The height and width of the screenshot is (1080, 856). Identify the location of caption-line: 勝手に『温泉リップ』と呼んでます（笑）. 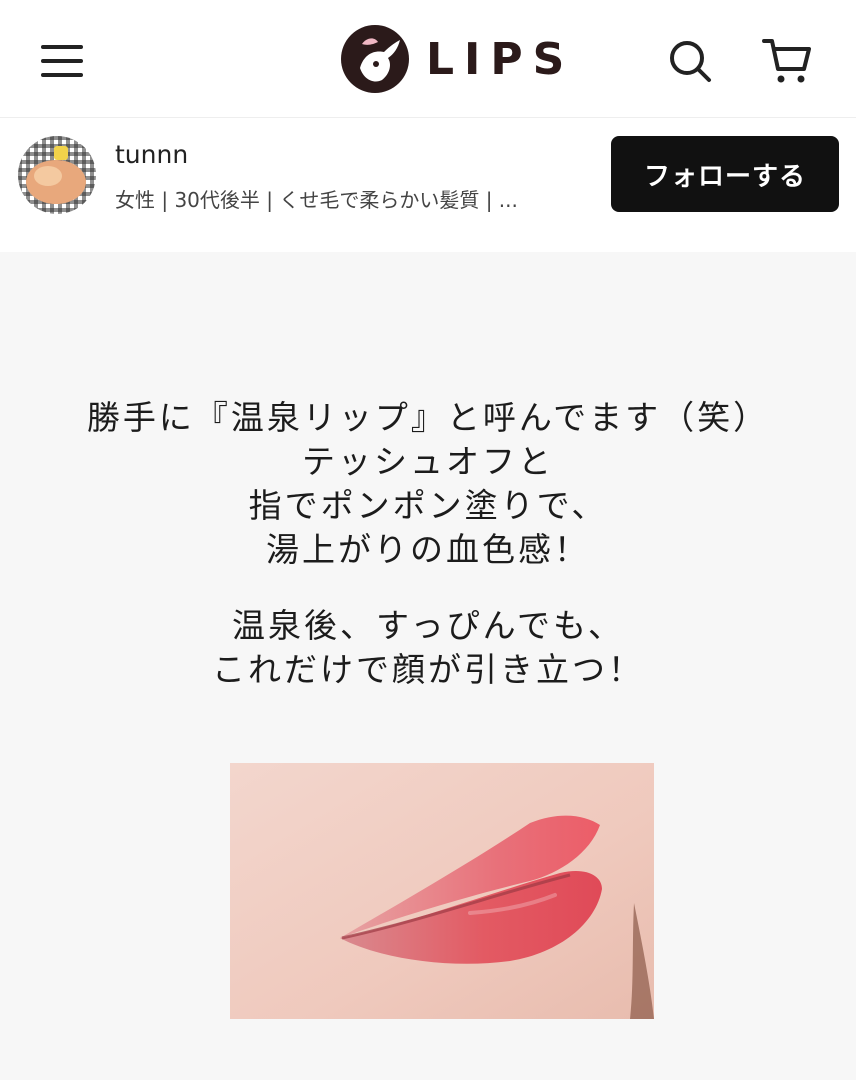
(428, 417).